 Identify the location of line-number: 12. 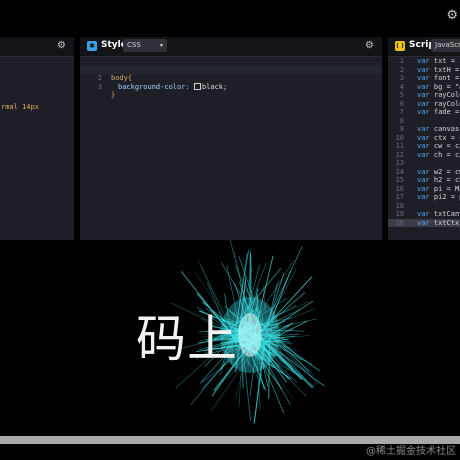
(399, 154).